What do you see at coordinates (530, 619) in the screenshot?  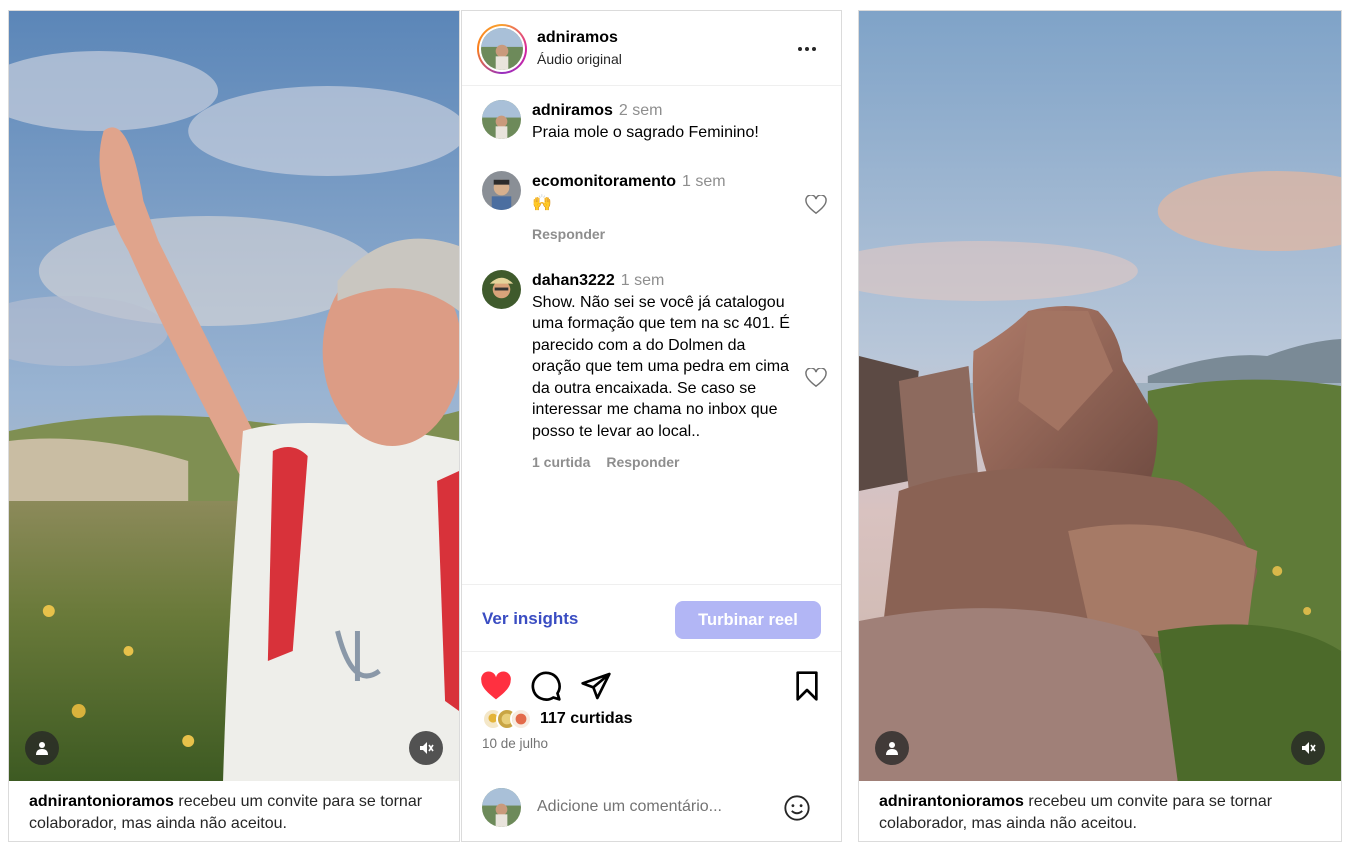 I see `view-insights-link: Ver insights` at bounding box center [530, 619].